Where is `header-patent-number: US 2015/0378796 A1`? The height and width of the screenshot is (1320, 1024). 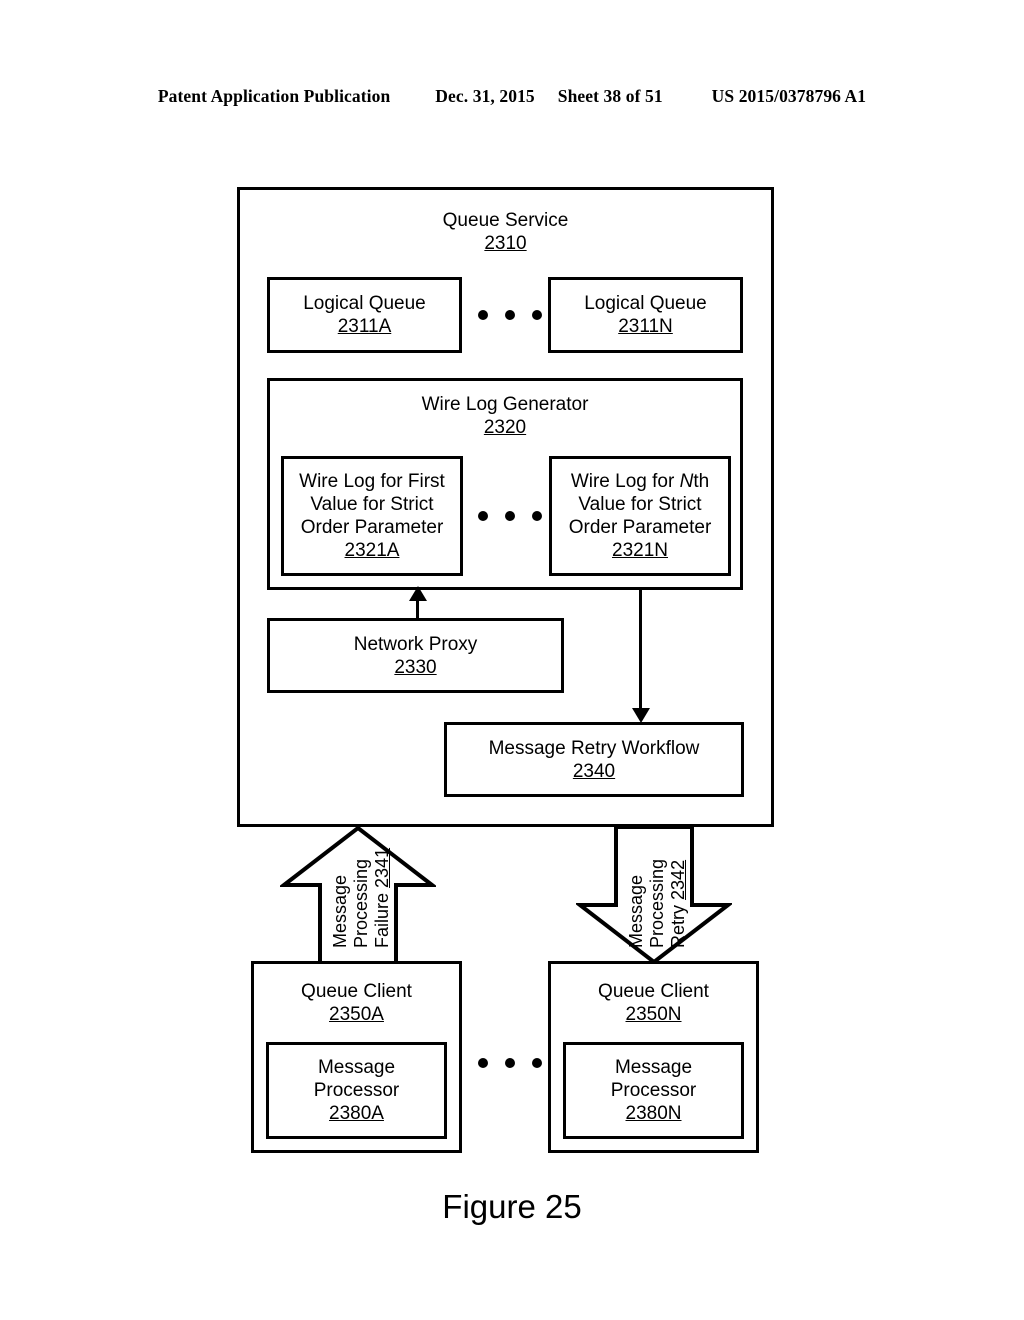 header-patent-number: US 2015/0378796 A1 is located at coordinates (789, 96).